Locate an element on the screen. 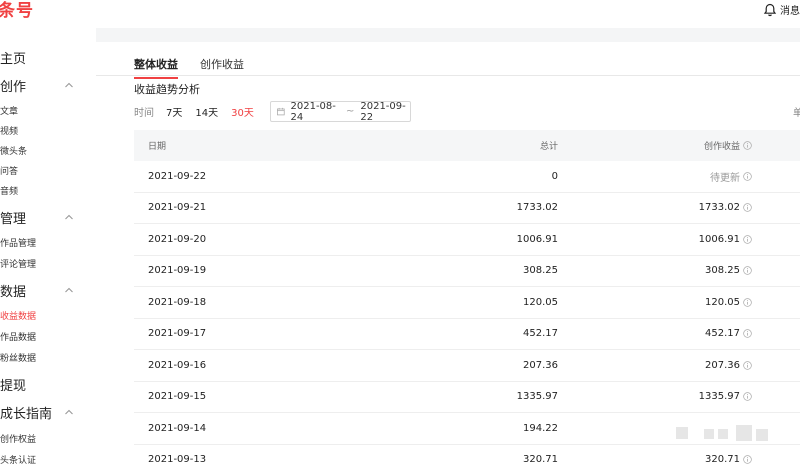 The width and height of the screenshot is (800, 471). table-row: 2021-09-18 120.05 120.05 is located at coordinates (467, 303).